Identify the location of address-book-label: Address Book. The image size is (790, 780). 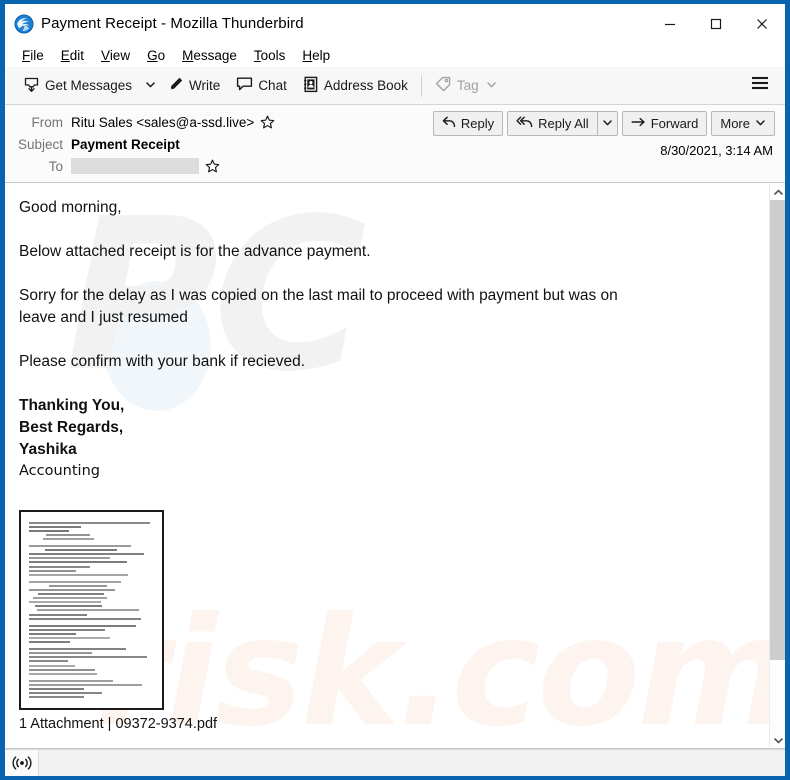
(365, 85).